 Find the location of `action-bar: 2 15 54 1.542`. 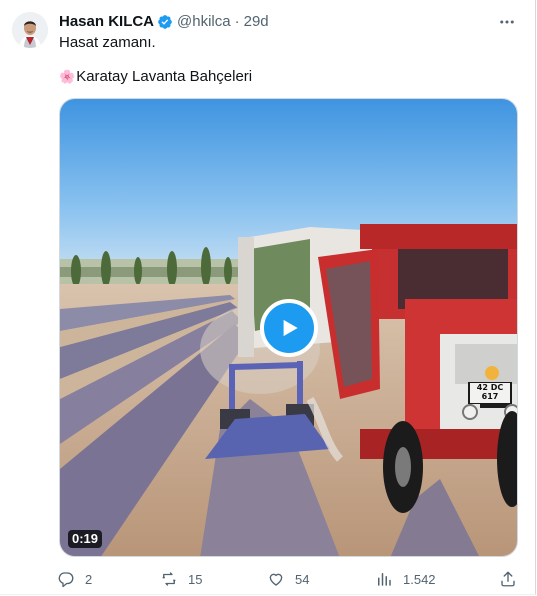

action-bar: 2 15 54 1.542 is located at coordinates (288, 579).